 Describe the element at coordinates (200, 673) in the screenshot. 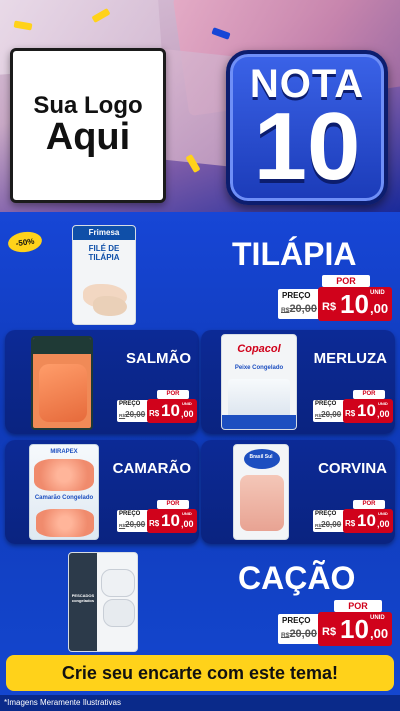

I see `cta-banner: Crie seu encarte com este tema!` at that location.